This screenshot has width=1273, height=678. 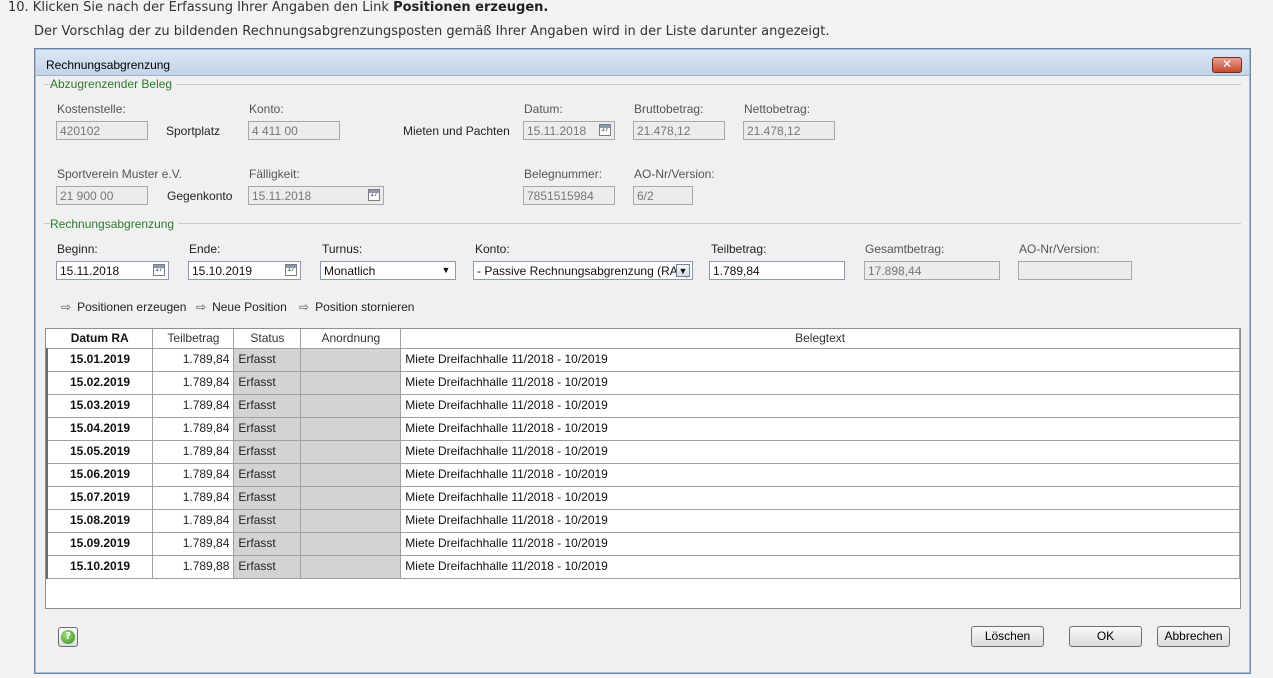 What do you see at coordinates (193, 131) in the screenshot?
I see `kostenstelle-name: Sportplatz` at bounding box center [193, 131].